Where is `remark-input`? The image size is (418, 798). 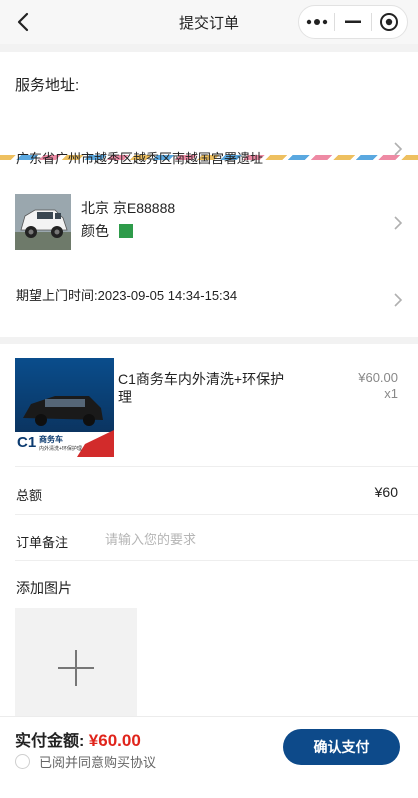 remark-input is located at coordinates (245, 539).